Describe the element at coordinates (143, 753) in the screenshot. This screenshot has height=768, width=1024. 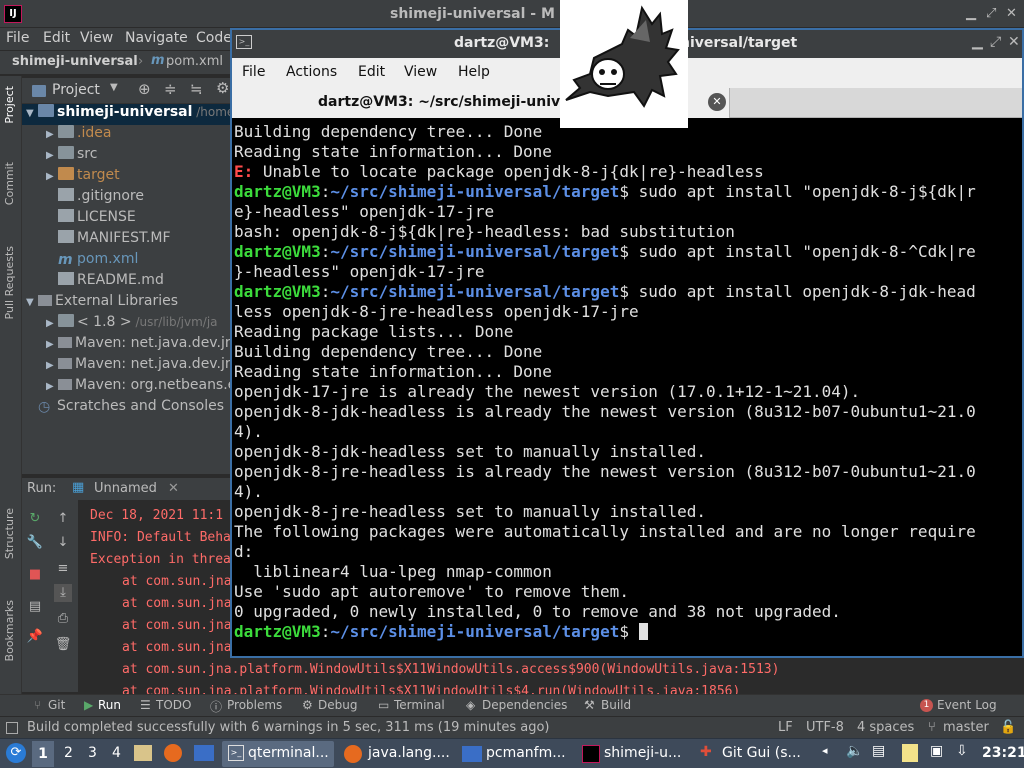
I see `file-manager-launcher-icon` at that location.